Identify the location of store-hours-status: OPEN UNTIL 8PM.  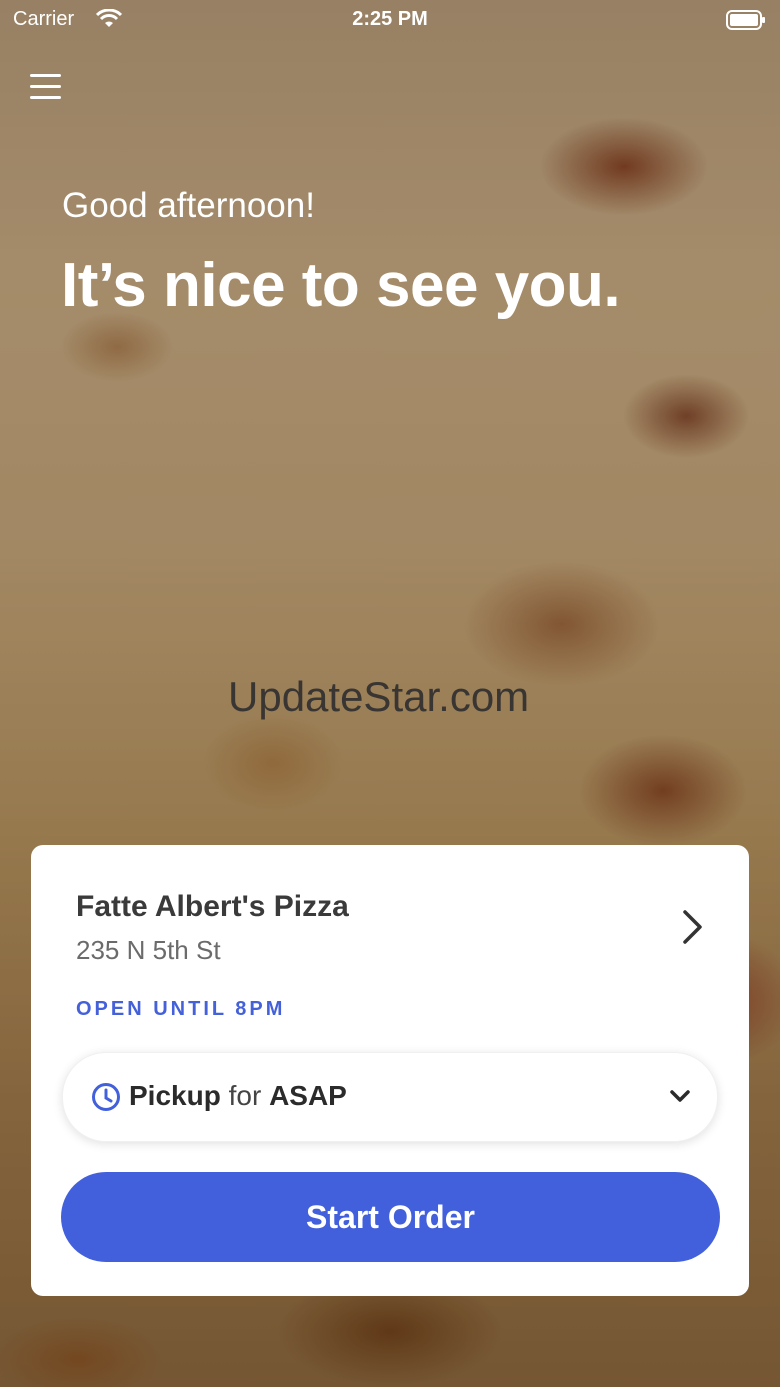
(181, 1009).